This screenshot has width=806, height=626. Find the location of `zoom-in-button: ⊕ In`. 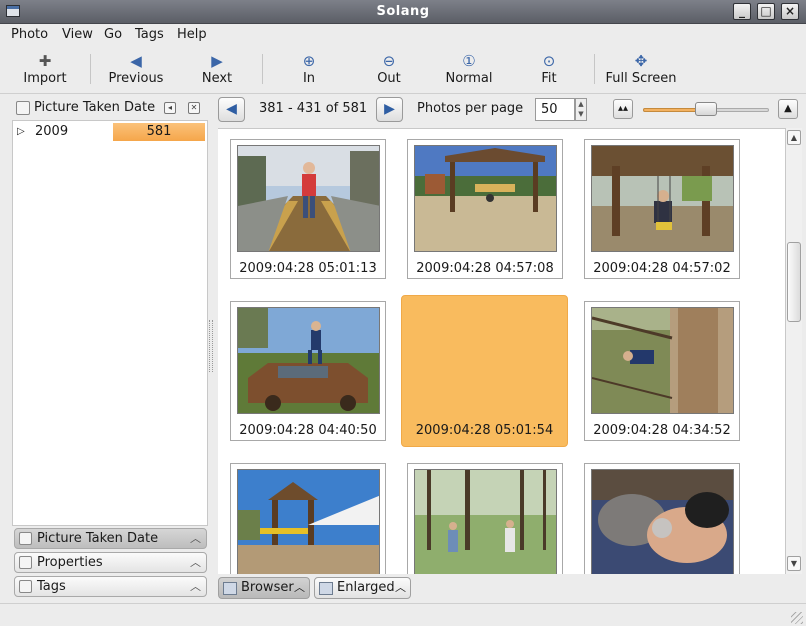

zoom-in-button: ⊕ In is located at coordinates (309, 70).